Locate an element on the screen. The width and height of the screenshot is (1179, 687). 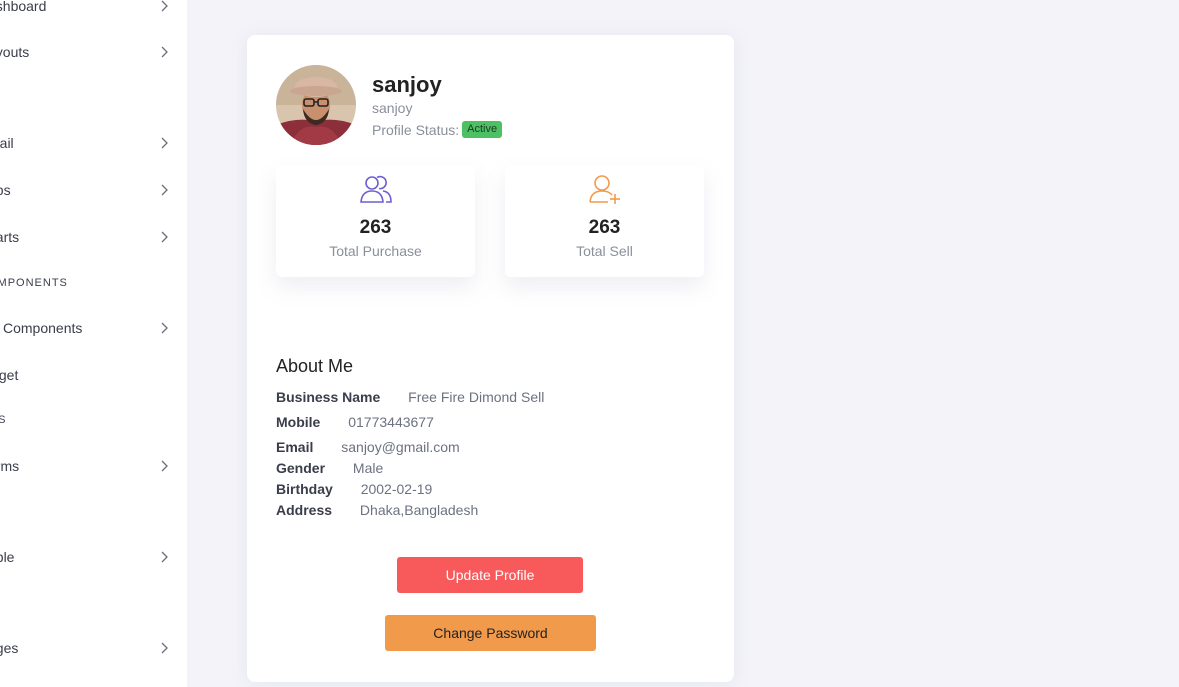
sidebar-section-header: OMPONENTS is located at coordinates (34, 283).